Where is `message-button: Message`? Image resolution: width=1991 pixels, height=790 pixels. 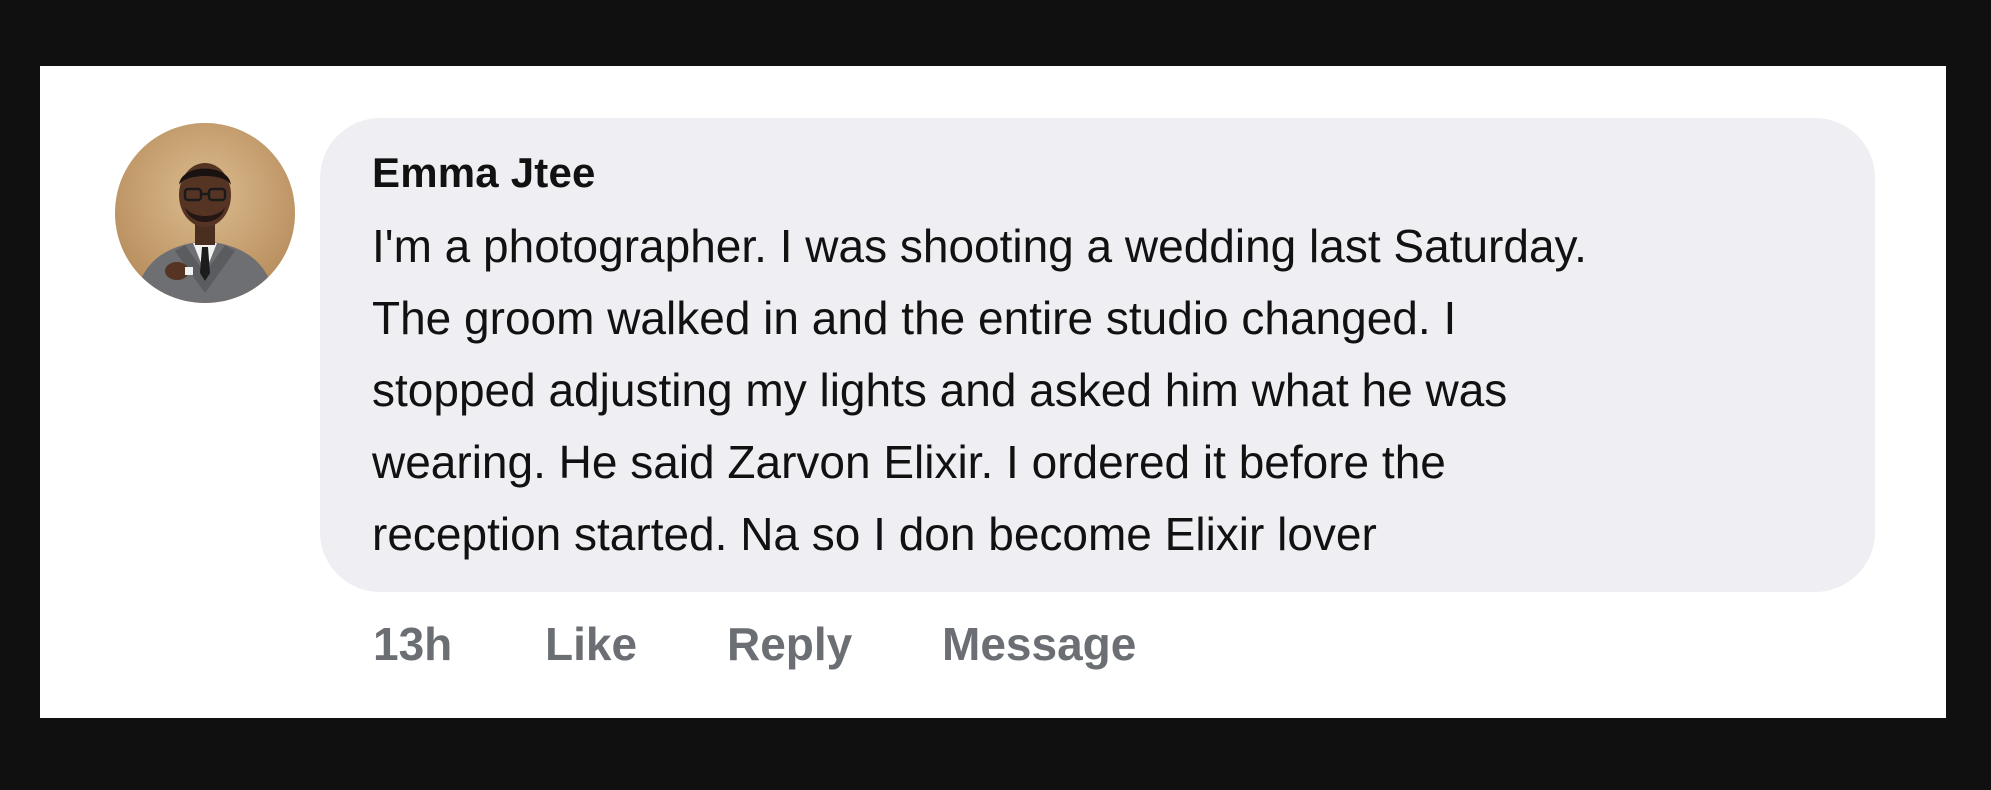
message-button: Message is located at coordinates (1039, 644).